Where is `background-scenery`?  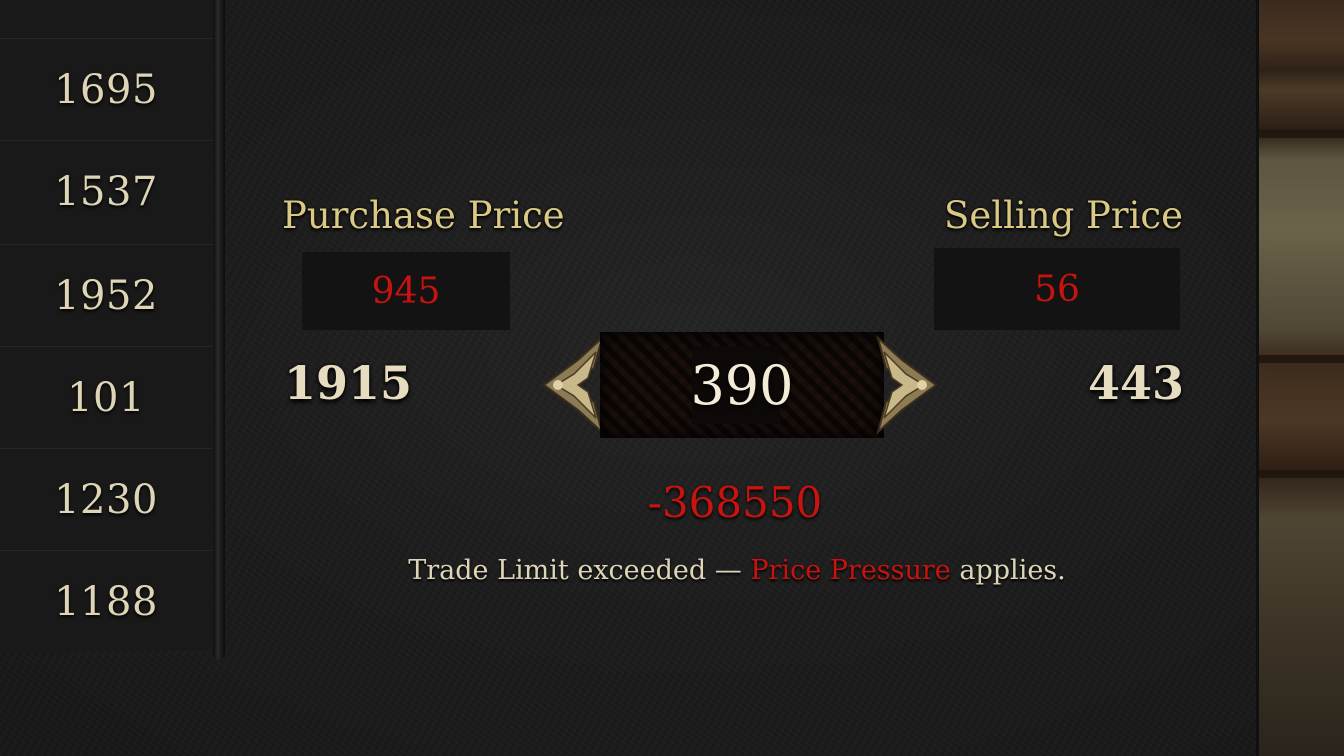
background-scenery is located at coordinates (1300, 378).